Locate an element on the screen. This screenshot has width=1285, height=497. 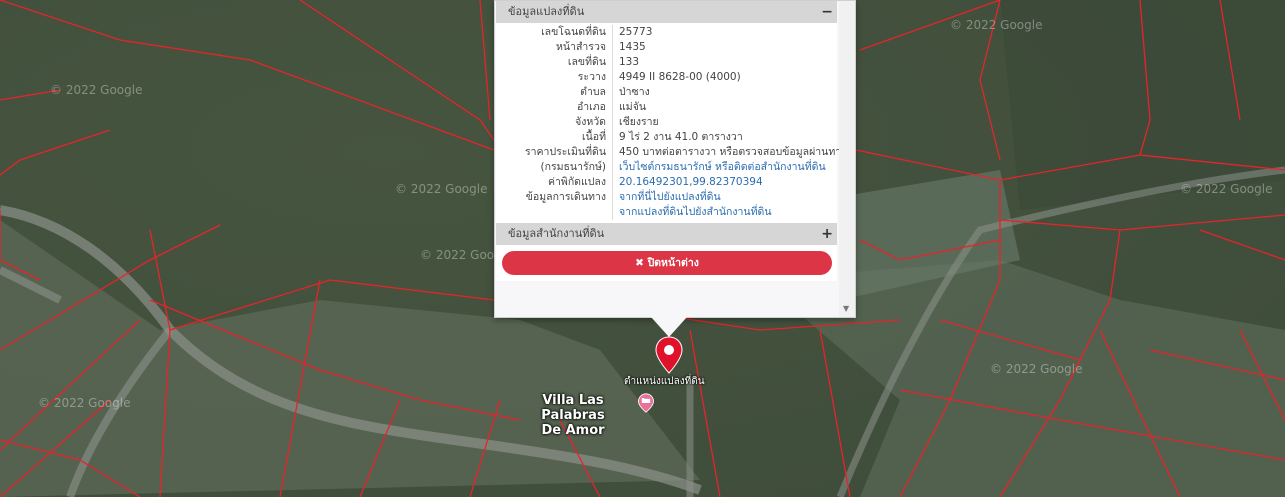
section-title-parcel: ข้อมูลแปลงที่ดิน is located at coordinates (546, 11).